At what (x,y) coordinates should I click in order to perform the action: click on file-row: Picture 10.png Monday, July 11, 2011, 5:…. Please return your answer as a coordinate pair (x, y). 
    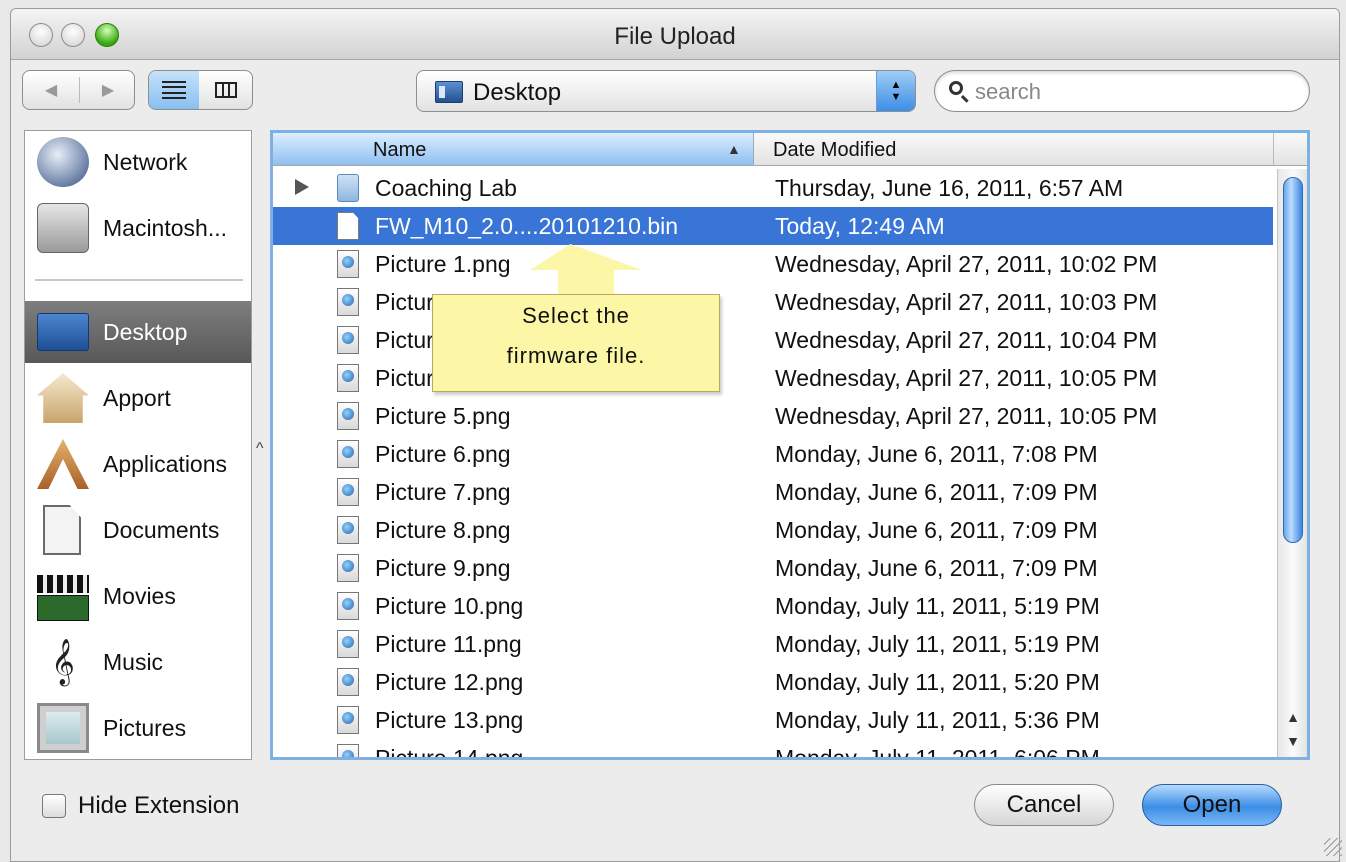
    Looking at the image, I should click on (773, 606).